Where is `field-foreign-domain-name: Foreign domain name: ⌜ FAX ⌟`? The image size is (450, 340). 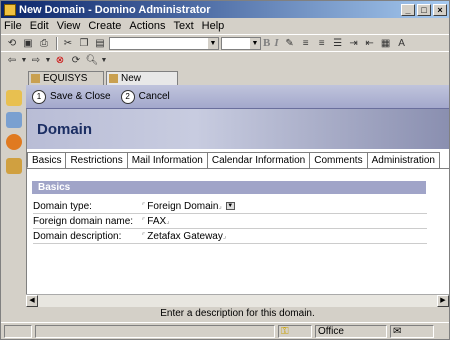
field-foreign-domain-name: Foreign domain name: ⌜ FAX ⌟ is located at coordinates (230, 221).